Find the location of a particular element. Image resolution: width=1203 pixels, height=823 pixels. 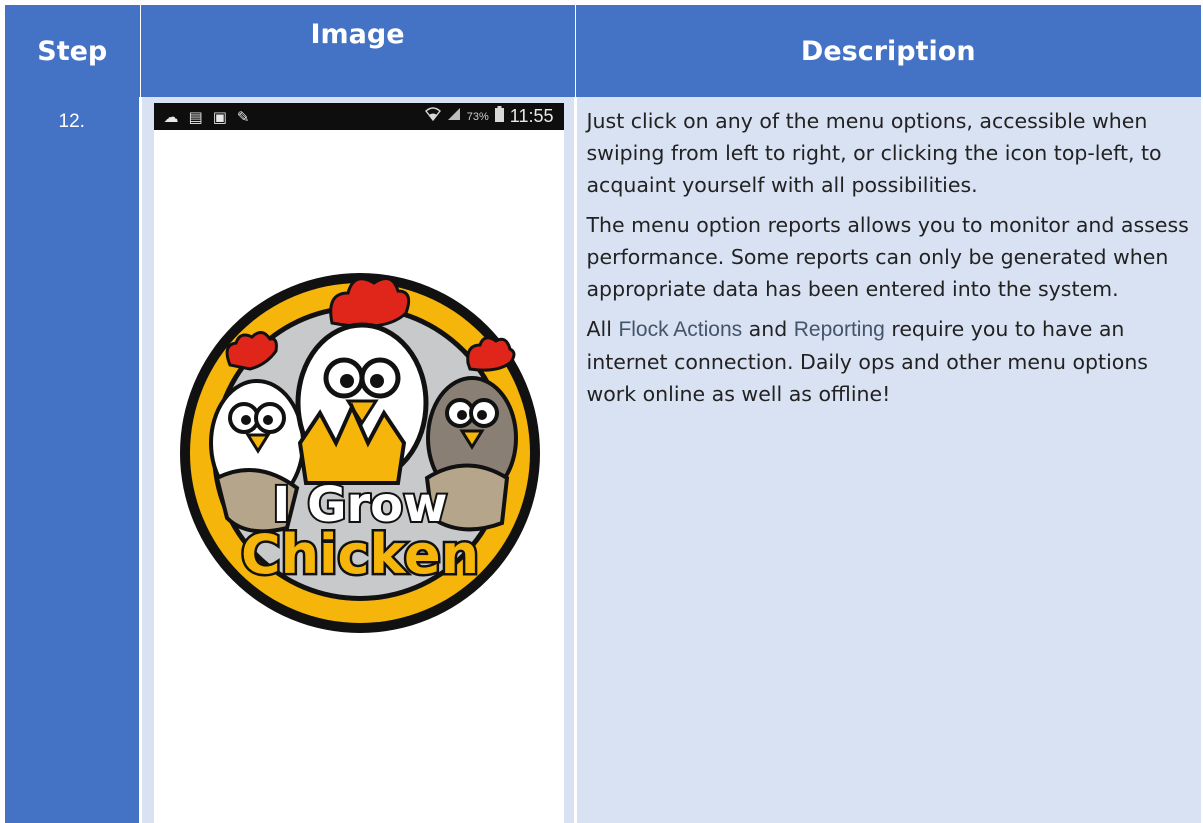

battery-percent: 73% is located at coordinates (477, 116).